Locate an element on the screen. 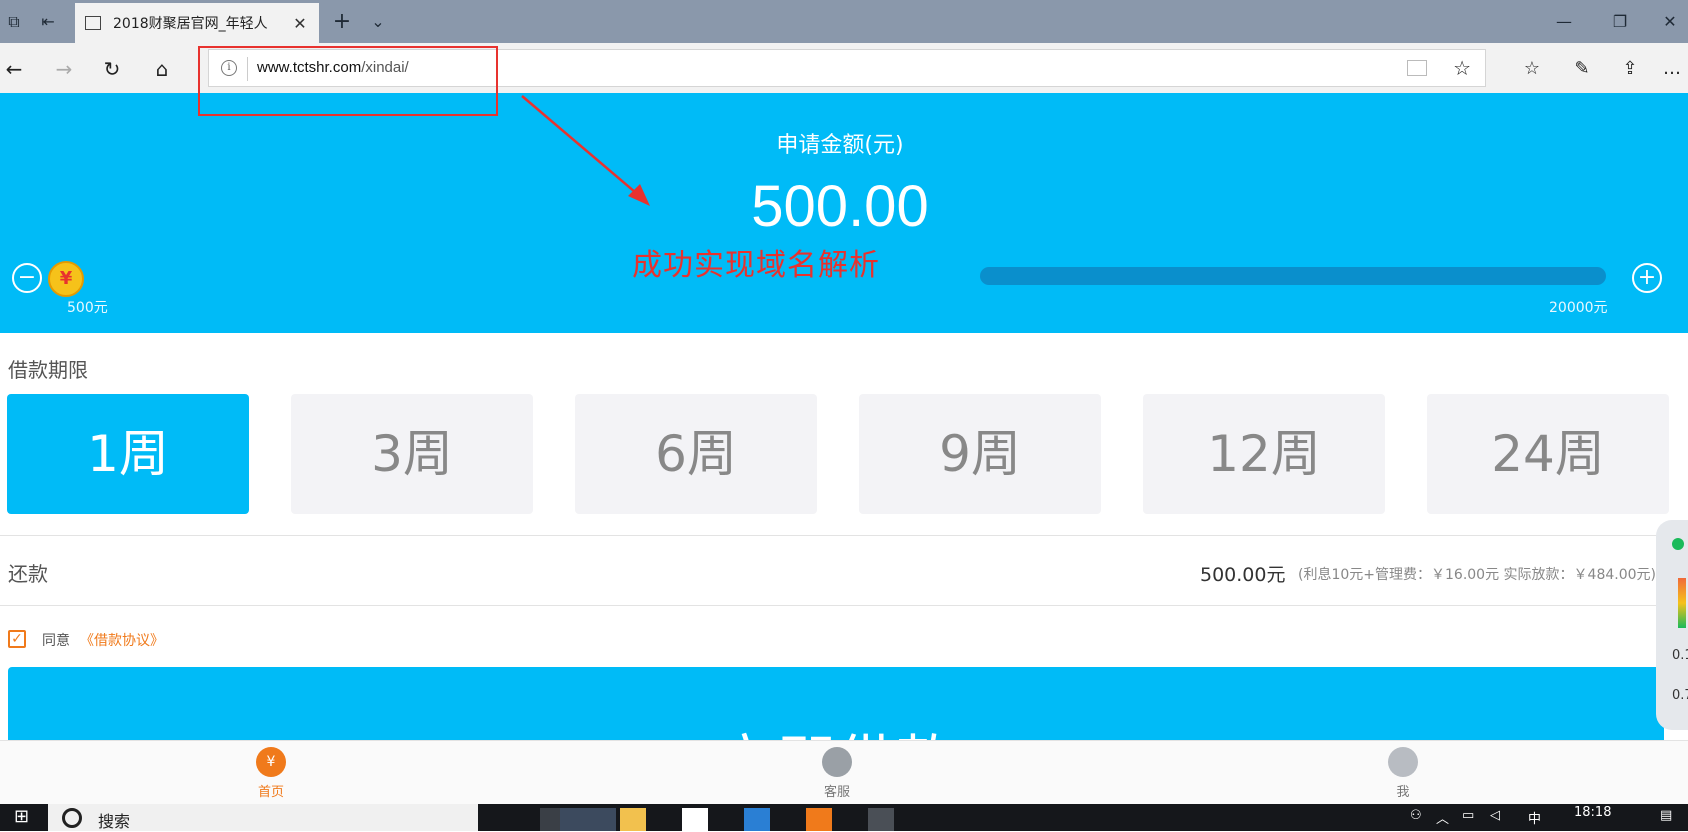 The height and width of the screenshot is (832, 1688). home-coin-icon: ¥ is located at coordinates (271, 762).